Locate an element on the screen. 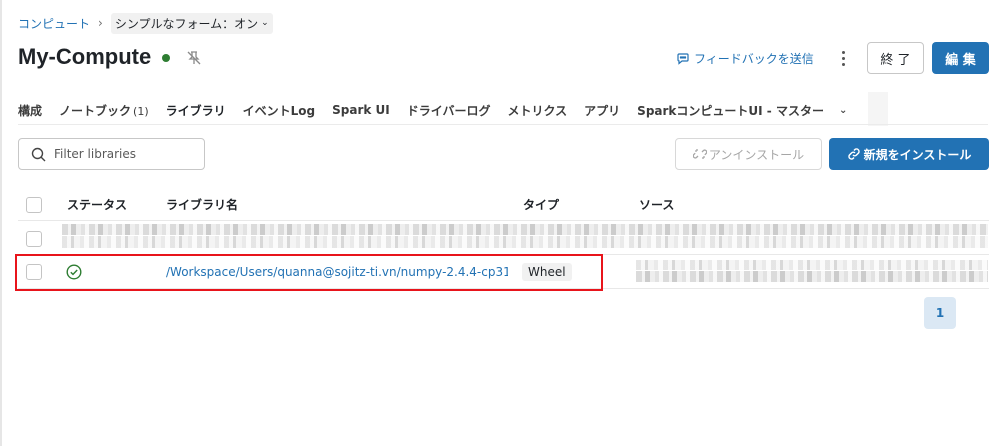 Image resolution: width=1005 pixels, height=446 pixels. tab-configuration: 構成 is located at coordinates (30, 110).